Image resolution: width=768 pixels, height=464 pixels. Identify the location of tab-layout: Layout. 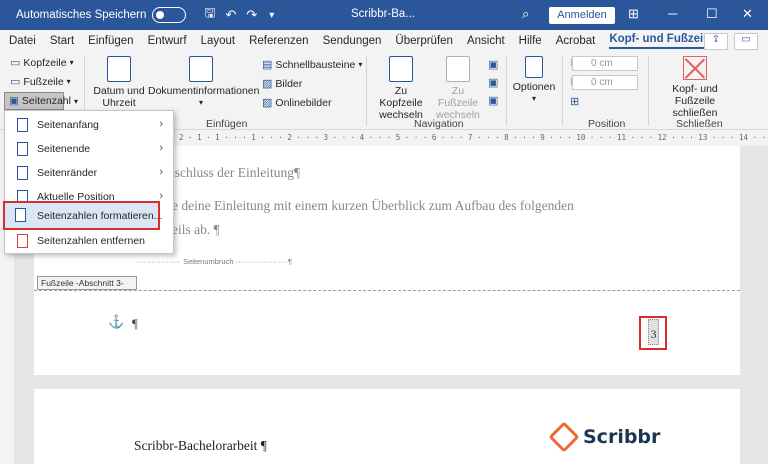
(218, 41).